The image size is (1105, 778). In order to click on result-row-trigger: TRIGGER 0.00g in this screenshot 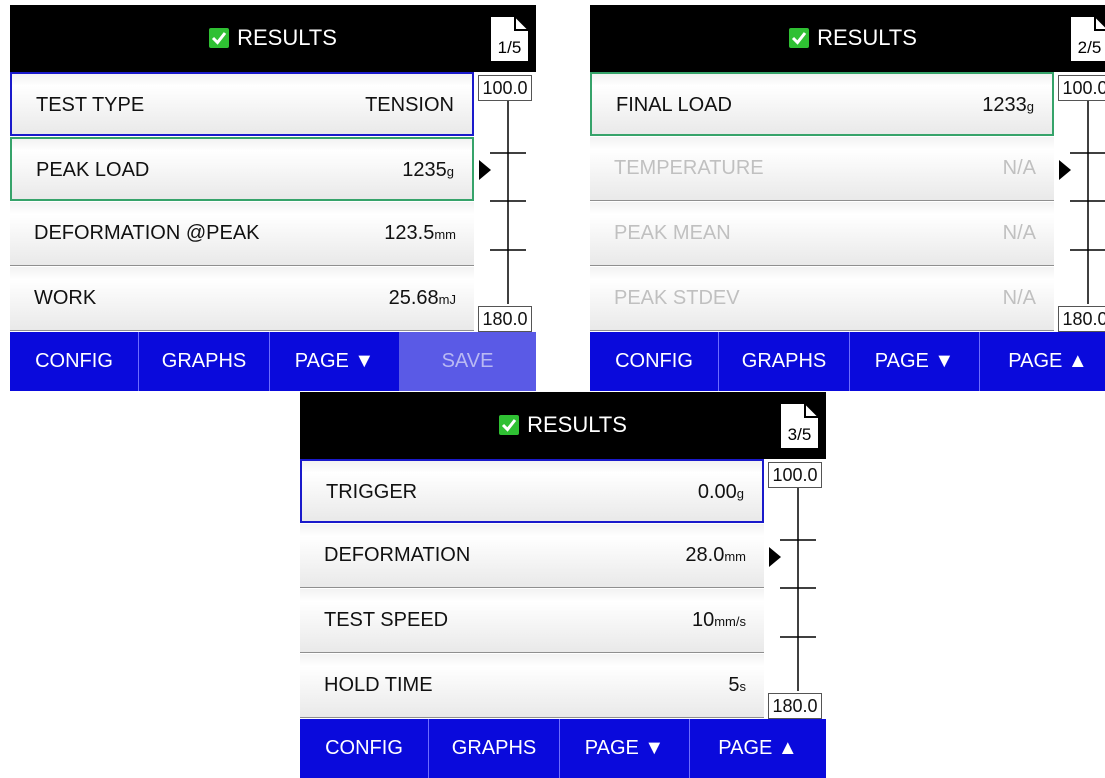, I will do `click(532, 491)`.